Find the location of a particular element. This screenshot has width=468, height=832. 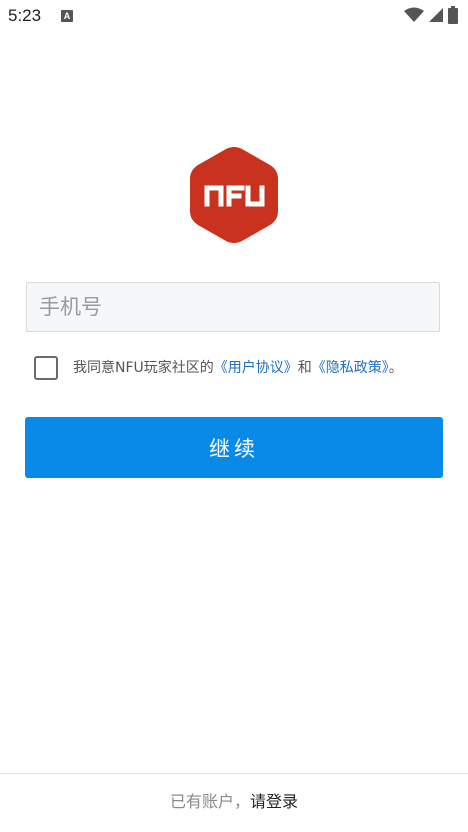

privacy-policy-link: 《隐私政策》 is located at coordinates (350, 368).